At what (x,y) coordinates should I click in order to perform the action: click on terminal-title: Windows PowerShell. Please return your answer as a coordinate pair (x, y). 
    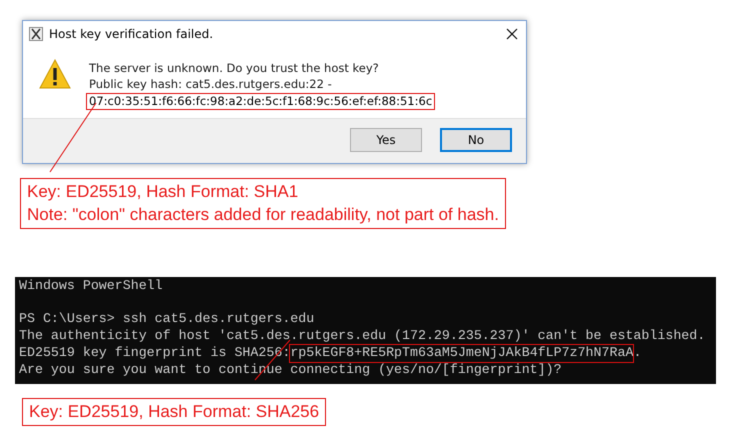
    Looking at the image, I should click on (91, 286).